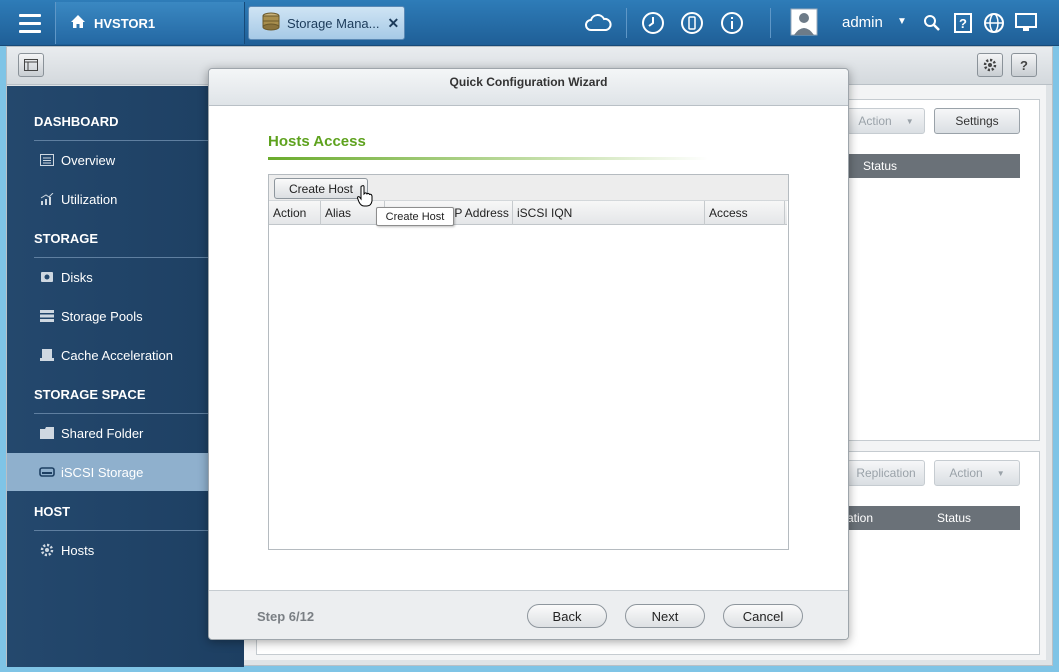 This screenshot has height=672, width=1059. Describe the element at coordinates (609, 213) in the screenshot. I see `column-header-iscsi-iqn: iSCSI IQN` at that location.